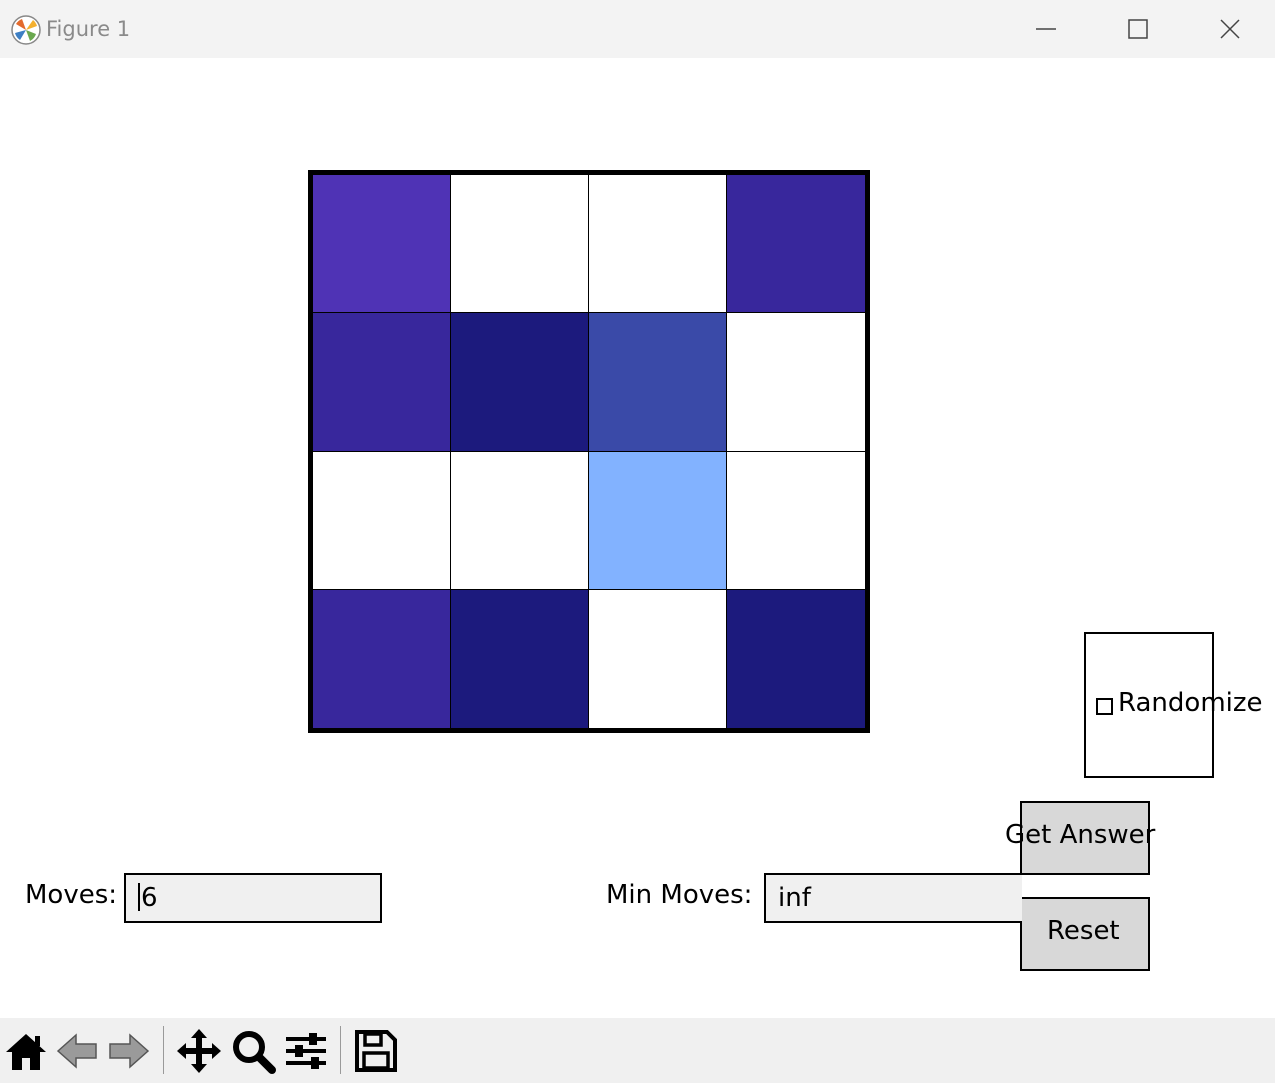 The width and height of the screenshot is (1275, 1083). What do you see at coordinates (26, 30) in the screenshot?
I see `matplotlib-icon` at bounding box center [26, 30].